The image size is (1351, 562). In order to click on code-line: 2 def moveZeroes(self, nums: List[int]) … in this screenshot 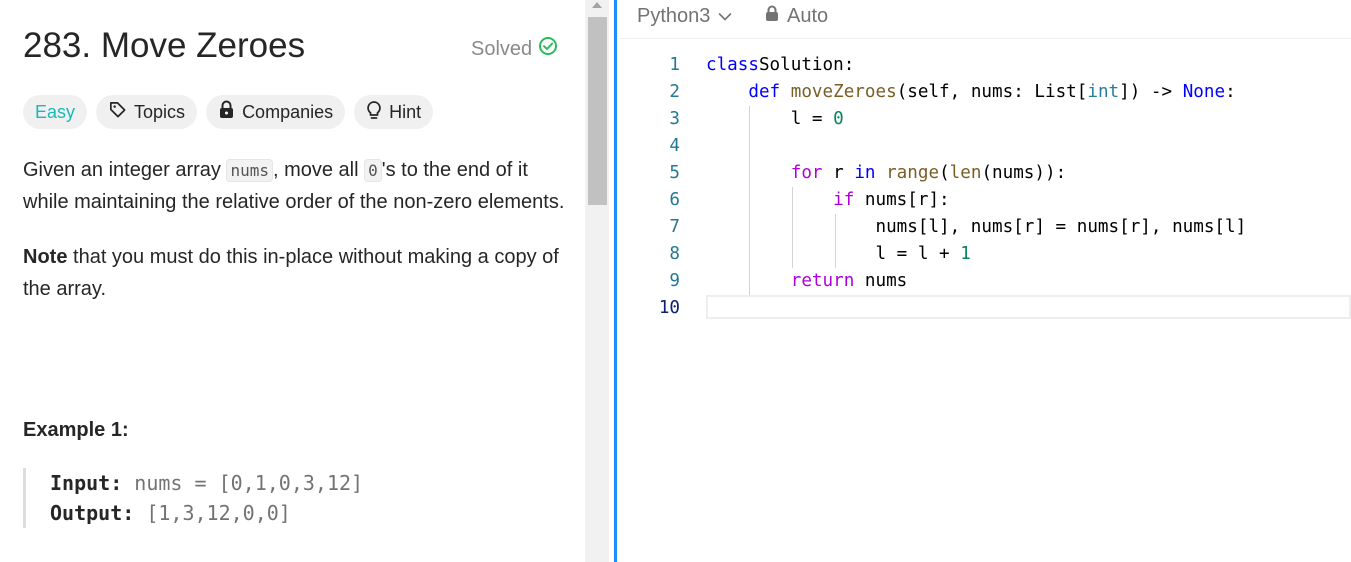, I will do `click(985, 92)`.